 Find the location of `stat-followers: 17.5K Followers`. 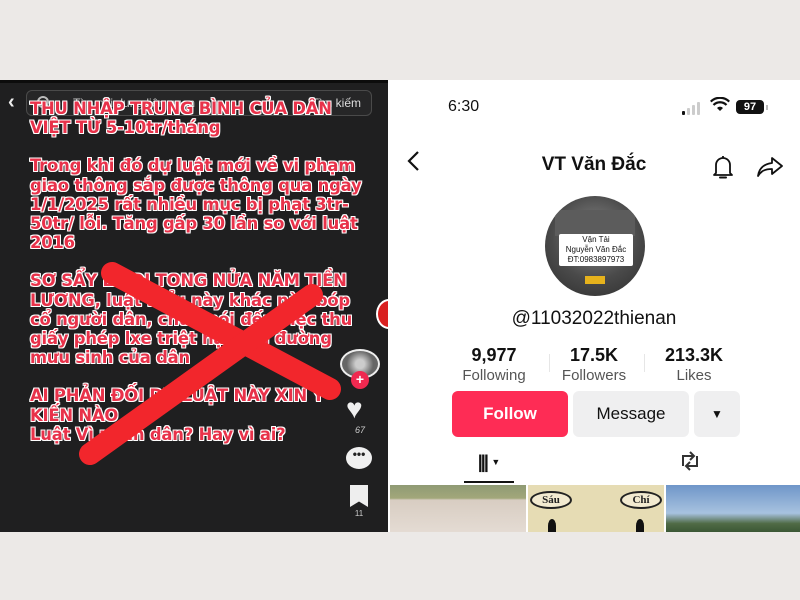

stat-followers: 17.5K Followers is located at coordinates (594, 365).